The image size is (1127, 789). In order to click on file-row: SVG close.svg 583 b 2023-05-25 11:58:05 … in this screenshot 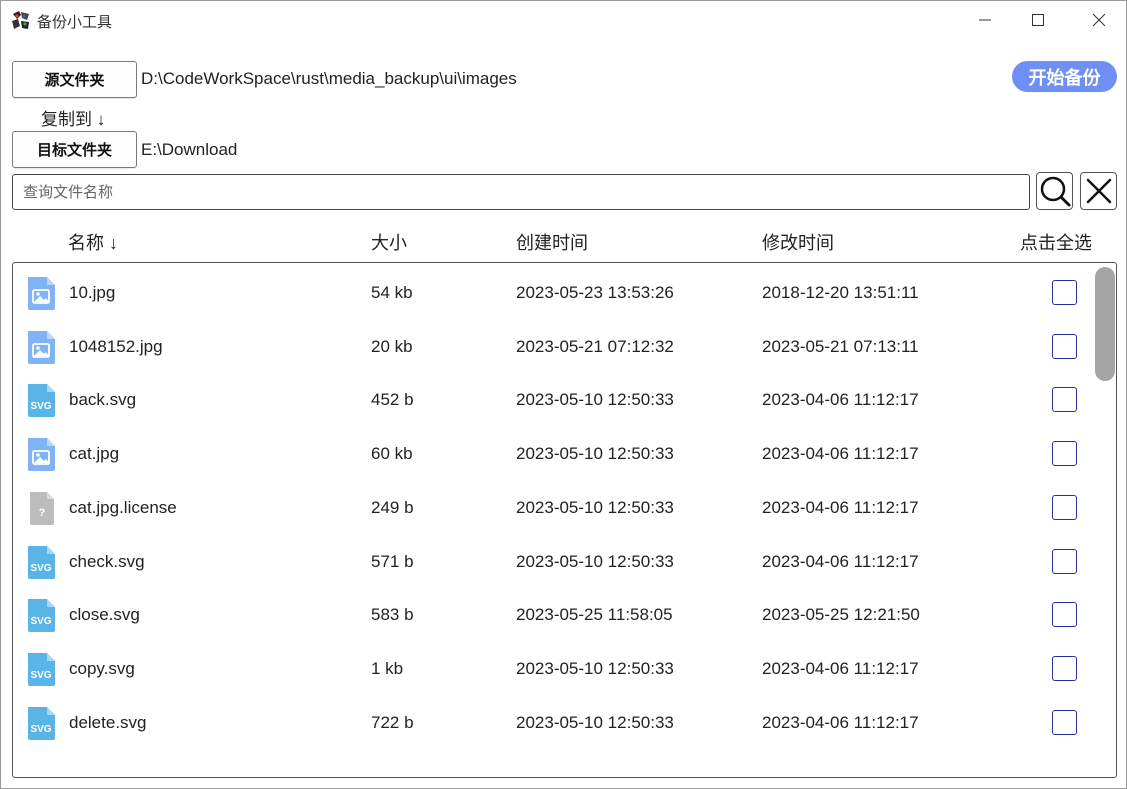, I will do `click(564, 614)`.